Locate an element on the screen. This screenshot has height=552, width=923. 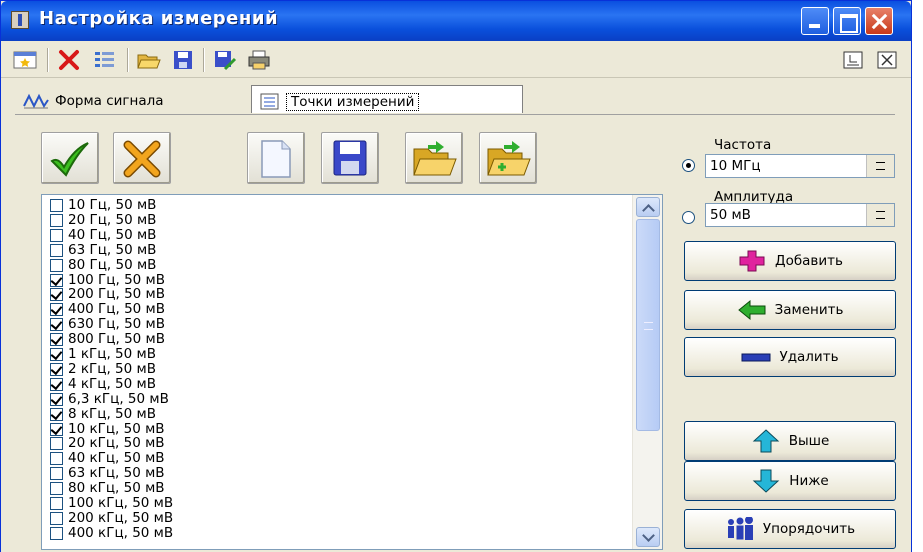
move-up-button-label: Выше is located at coordinates (809, 441).